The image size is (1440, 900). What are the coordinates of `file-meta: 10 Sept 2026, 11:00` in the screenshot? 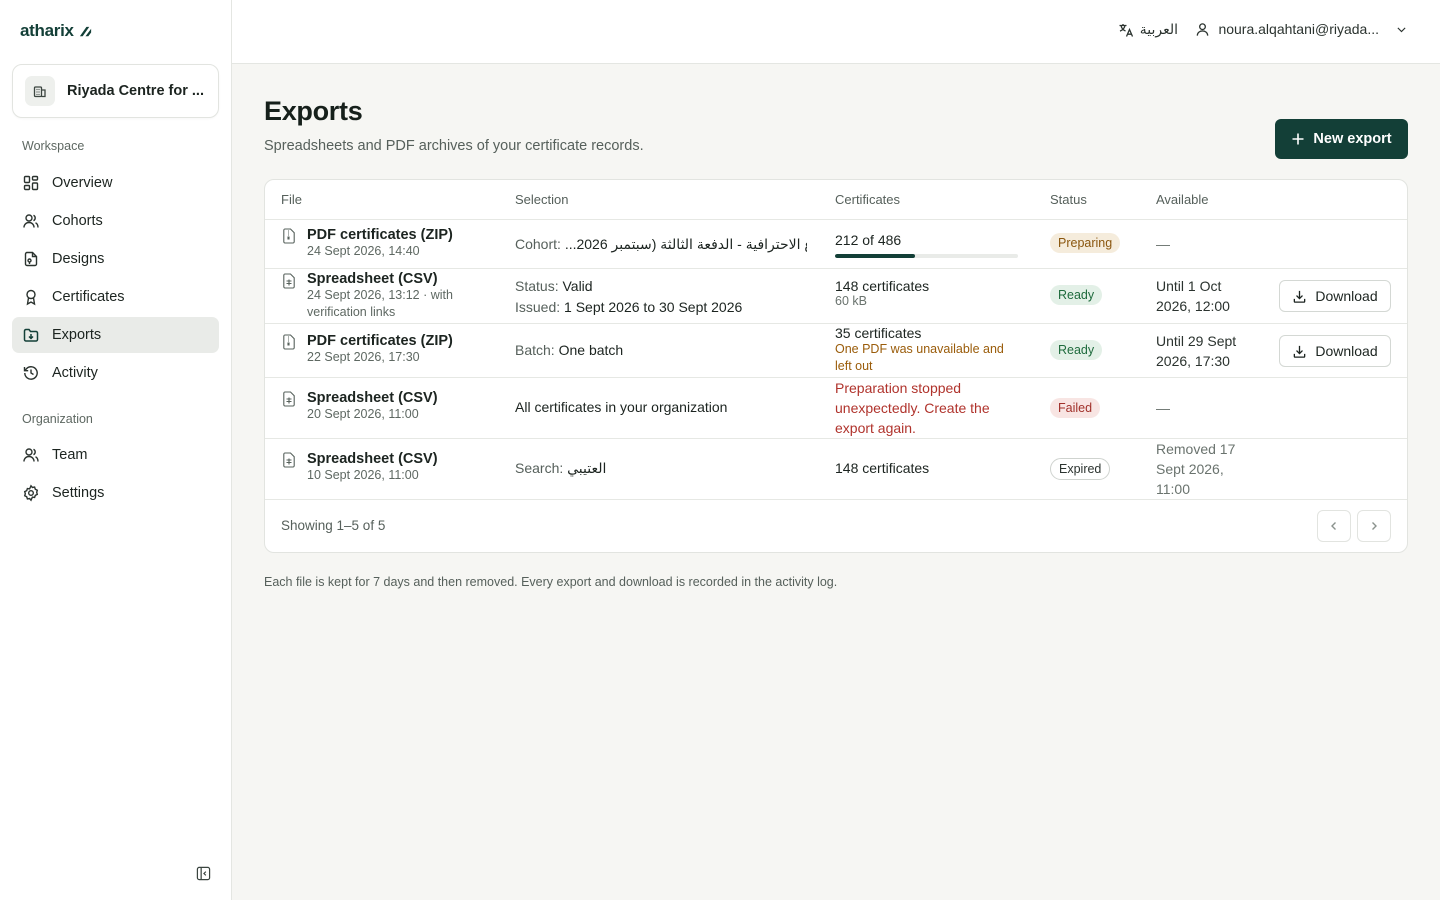 It's located at (363, 475).